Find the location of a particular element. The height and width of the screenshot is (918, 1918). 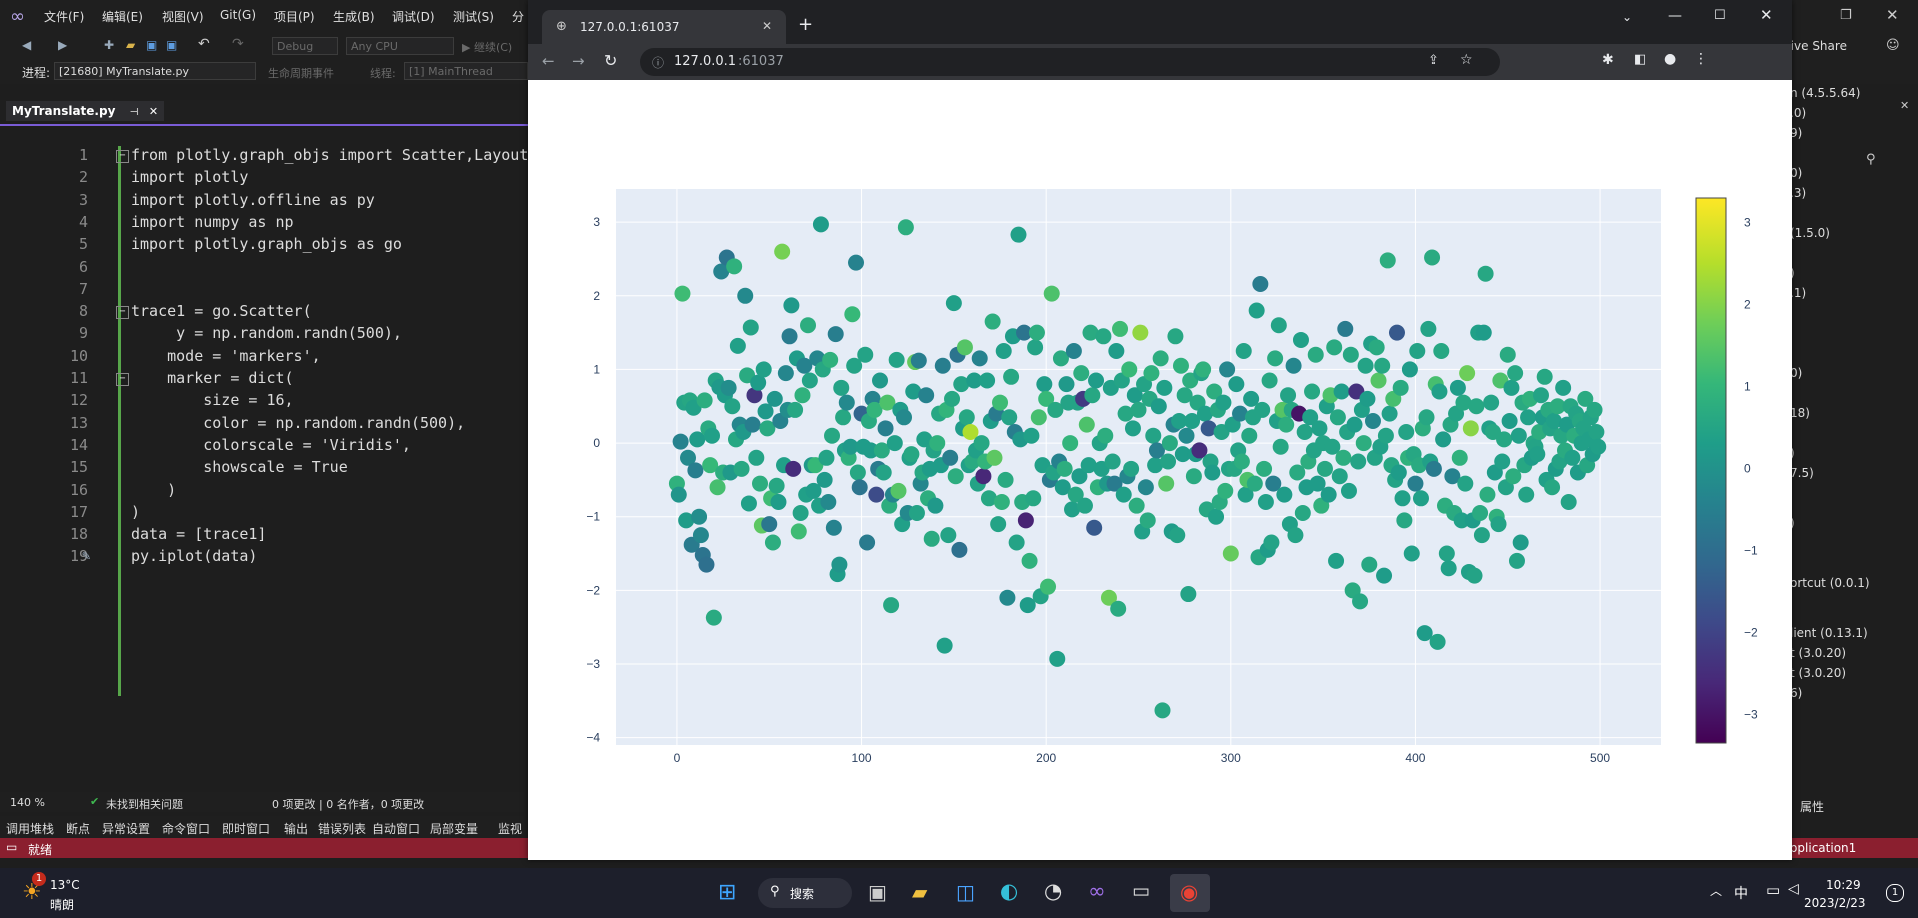

menu-view: 视图(V) is located at coordinates (183, 16).